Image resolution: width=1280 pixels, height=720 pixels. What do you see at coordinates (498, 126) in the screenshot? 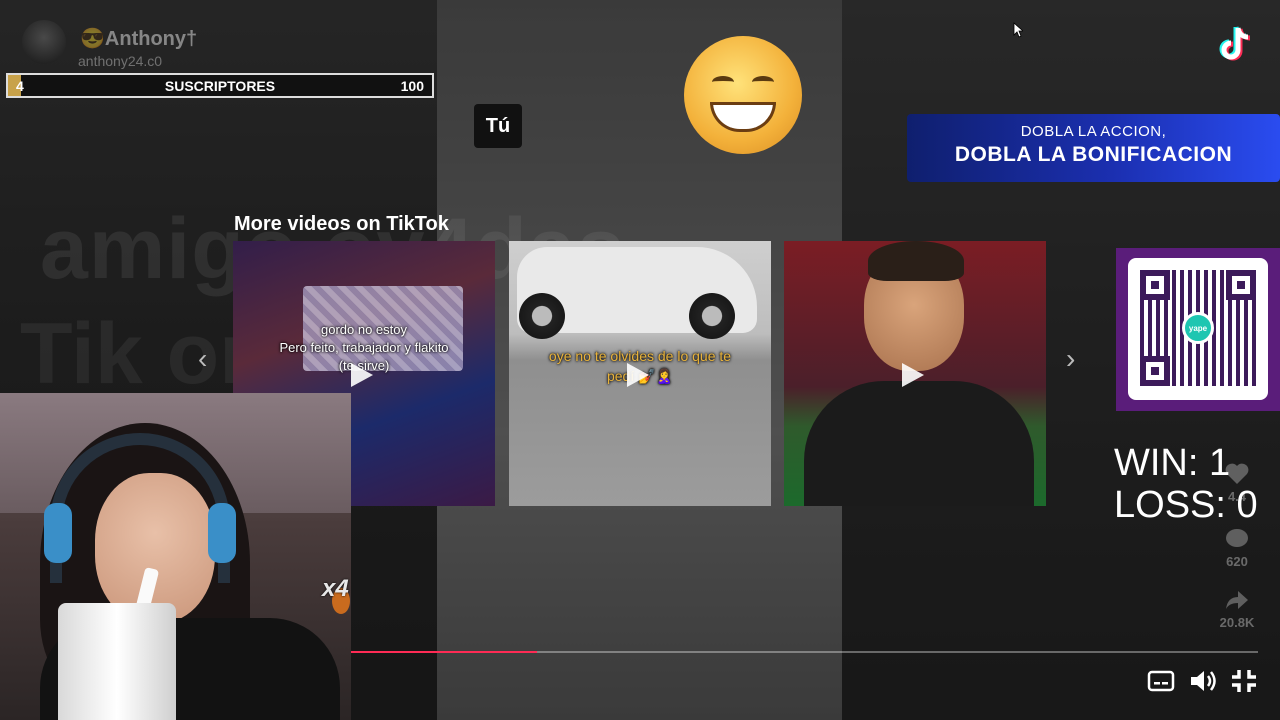
I see `you-badge: Tú` at bounding box center [498, 126].